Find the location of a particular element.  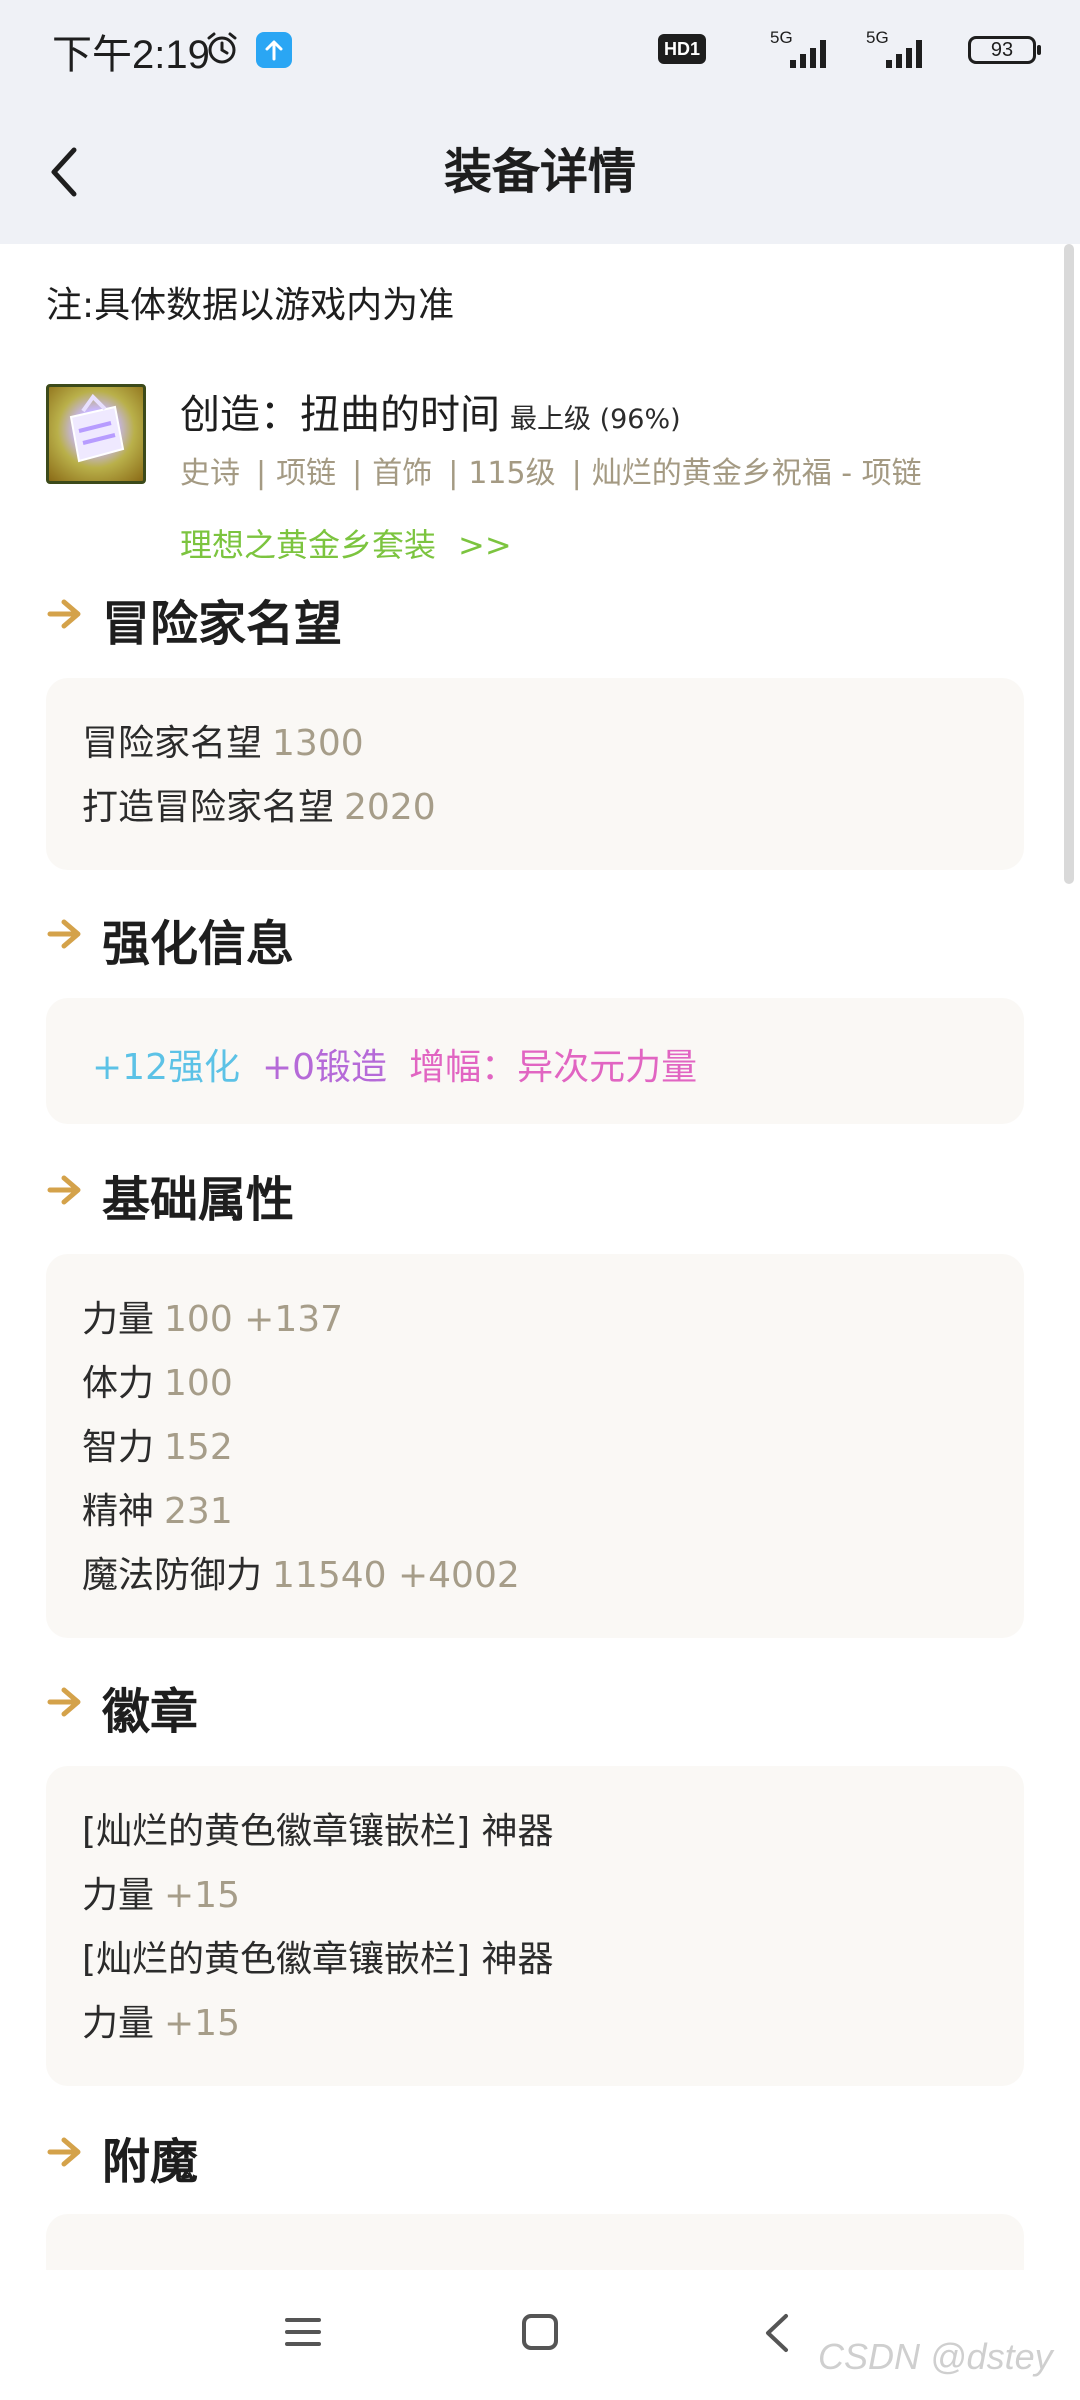

status-time: 下午2:19 is located at coordinates (131, 55).